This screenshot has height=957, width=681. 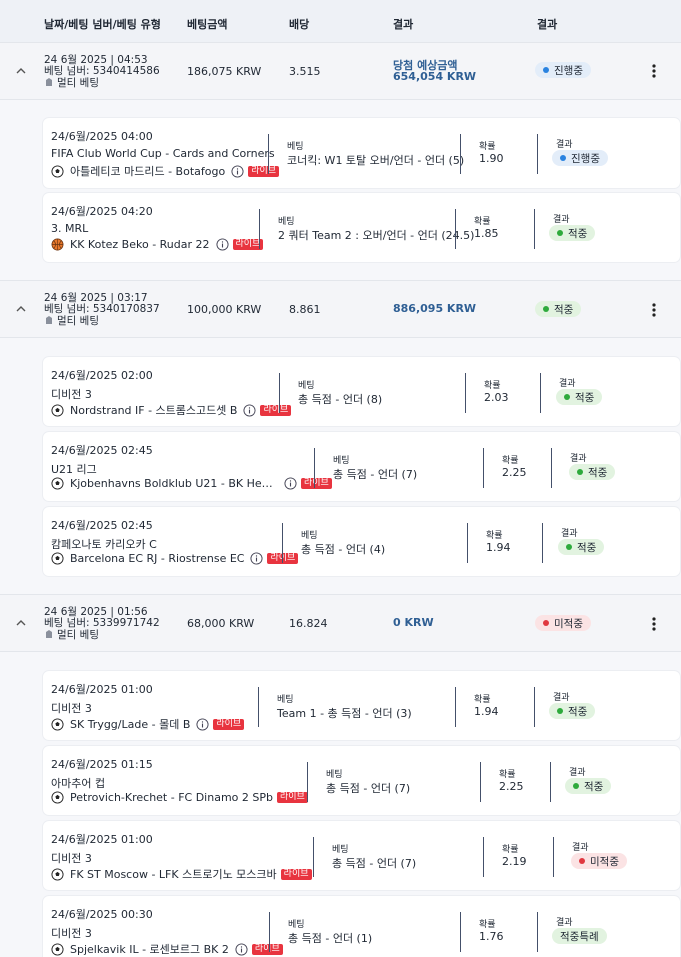 What do you see at coordinates (207, 24) in the screenshot?
I see `header-amount-col: 베팅금액` at bounding box center [207, 24].